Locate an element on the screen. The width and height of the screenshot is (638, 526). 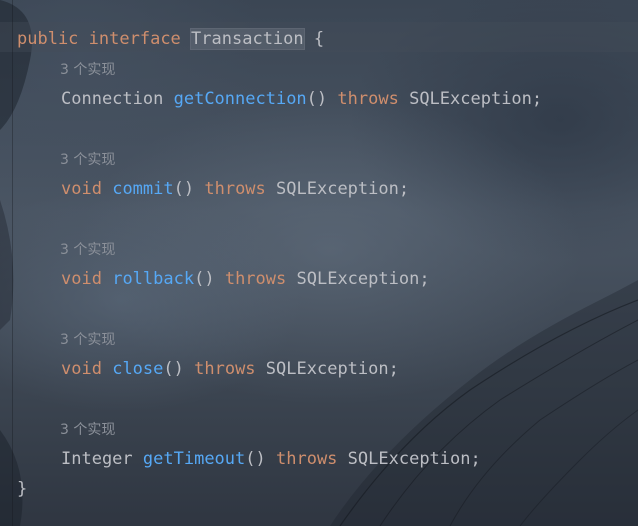
keyword-interface: interface is located at coordinates (134, 39).